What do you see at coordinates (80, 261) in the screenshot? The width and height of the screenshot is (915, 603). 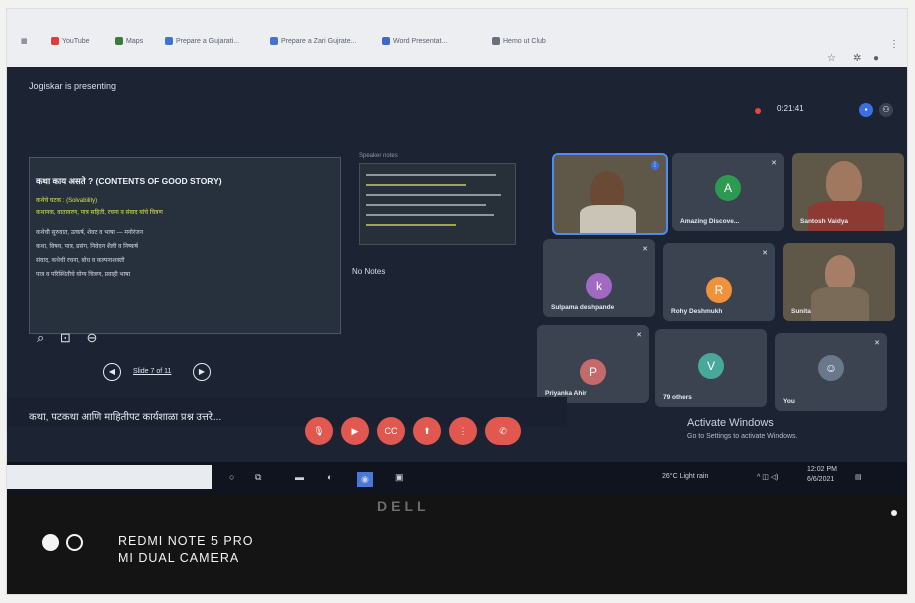 I see `slide-line: संवाद, कथेची रचना, बोध व कल्पनाशक्ती` at bounding box center [80, 261].